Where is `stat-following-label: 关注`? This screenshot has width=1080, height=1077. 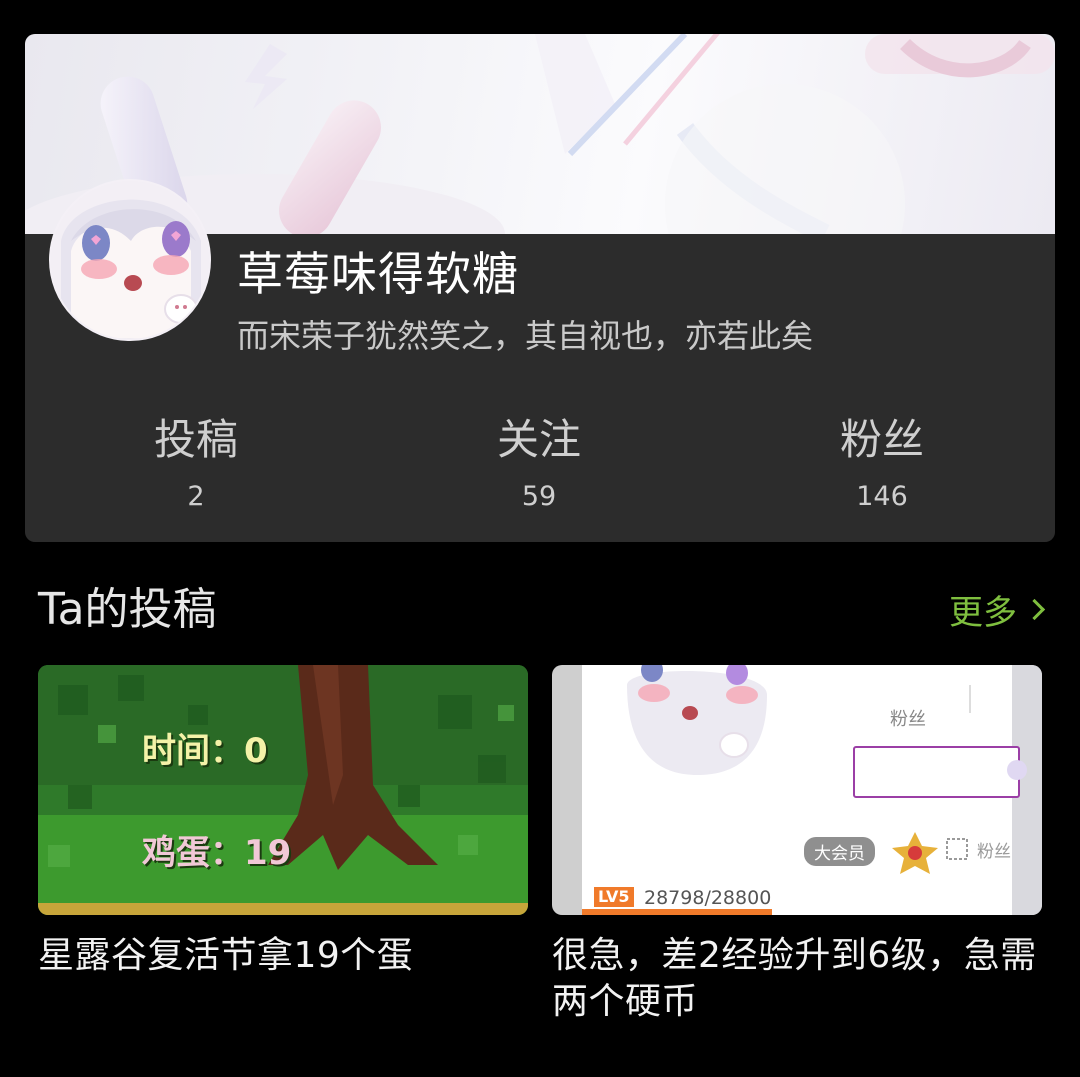 stat-following-label: 关注 is located at coordinates (538, 439).